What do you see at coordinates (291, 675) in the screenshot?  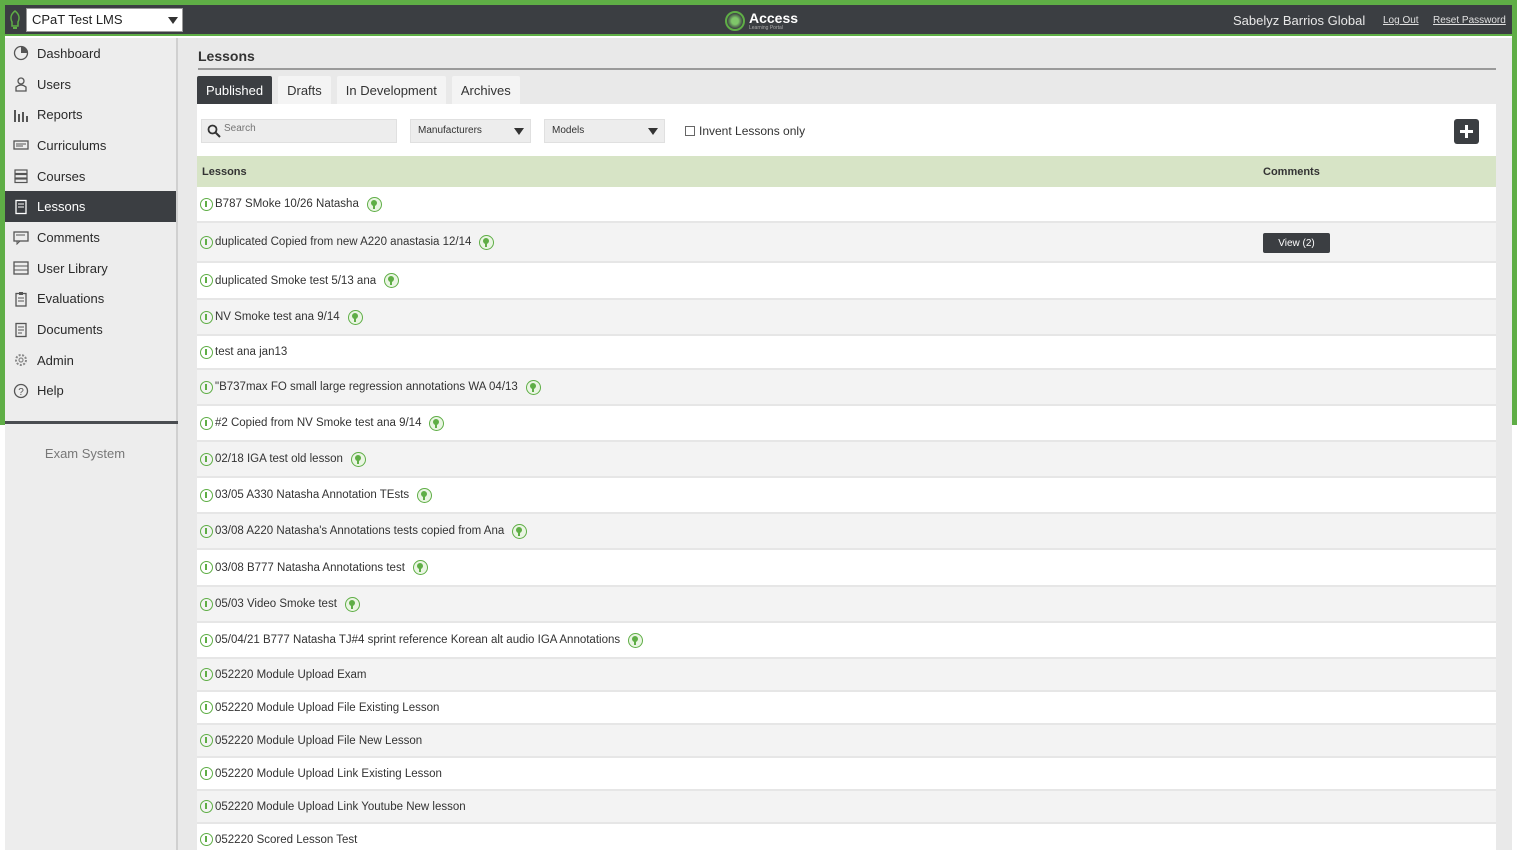 I see `lesson-title: 052220 Module Upload Exam` at bounding box center [291, 675].